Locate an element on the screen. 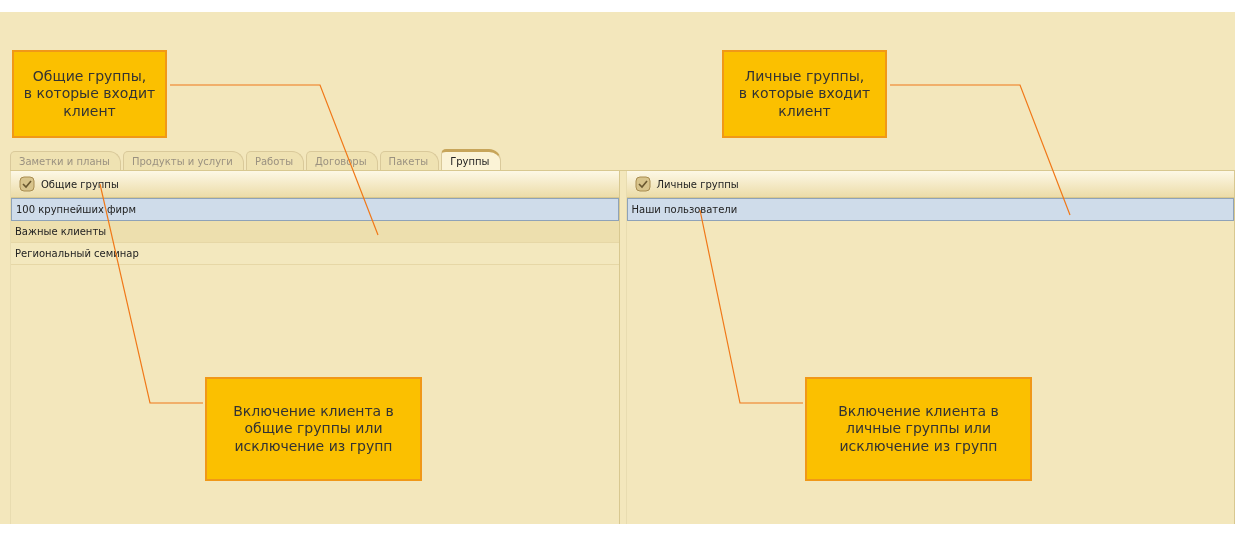 The image size is (1235, 547). callout-box: Включение клиента в общие группы или исключение из групп is located at coordinates (313, 429).